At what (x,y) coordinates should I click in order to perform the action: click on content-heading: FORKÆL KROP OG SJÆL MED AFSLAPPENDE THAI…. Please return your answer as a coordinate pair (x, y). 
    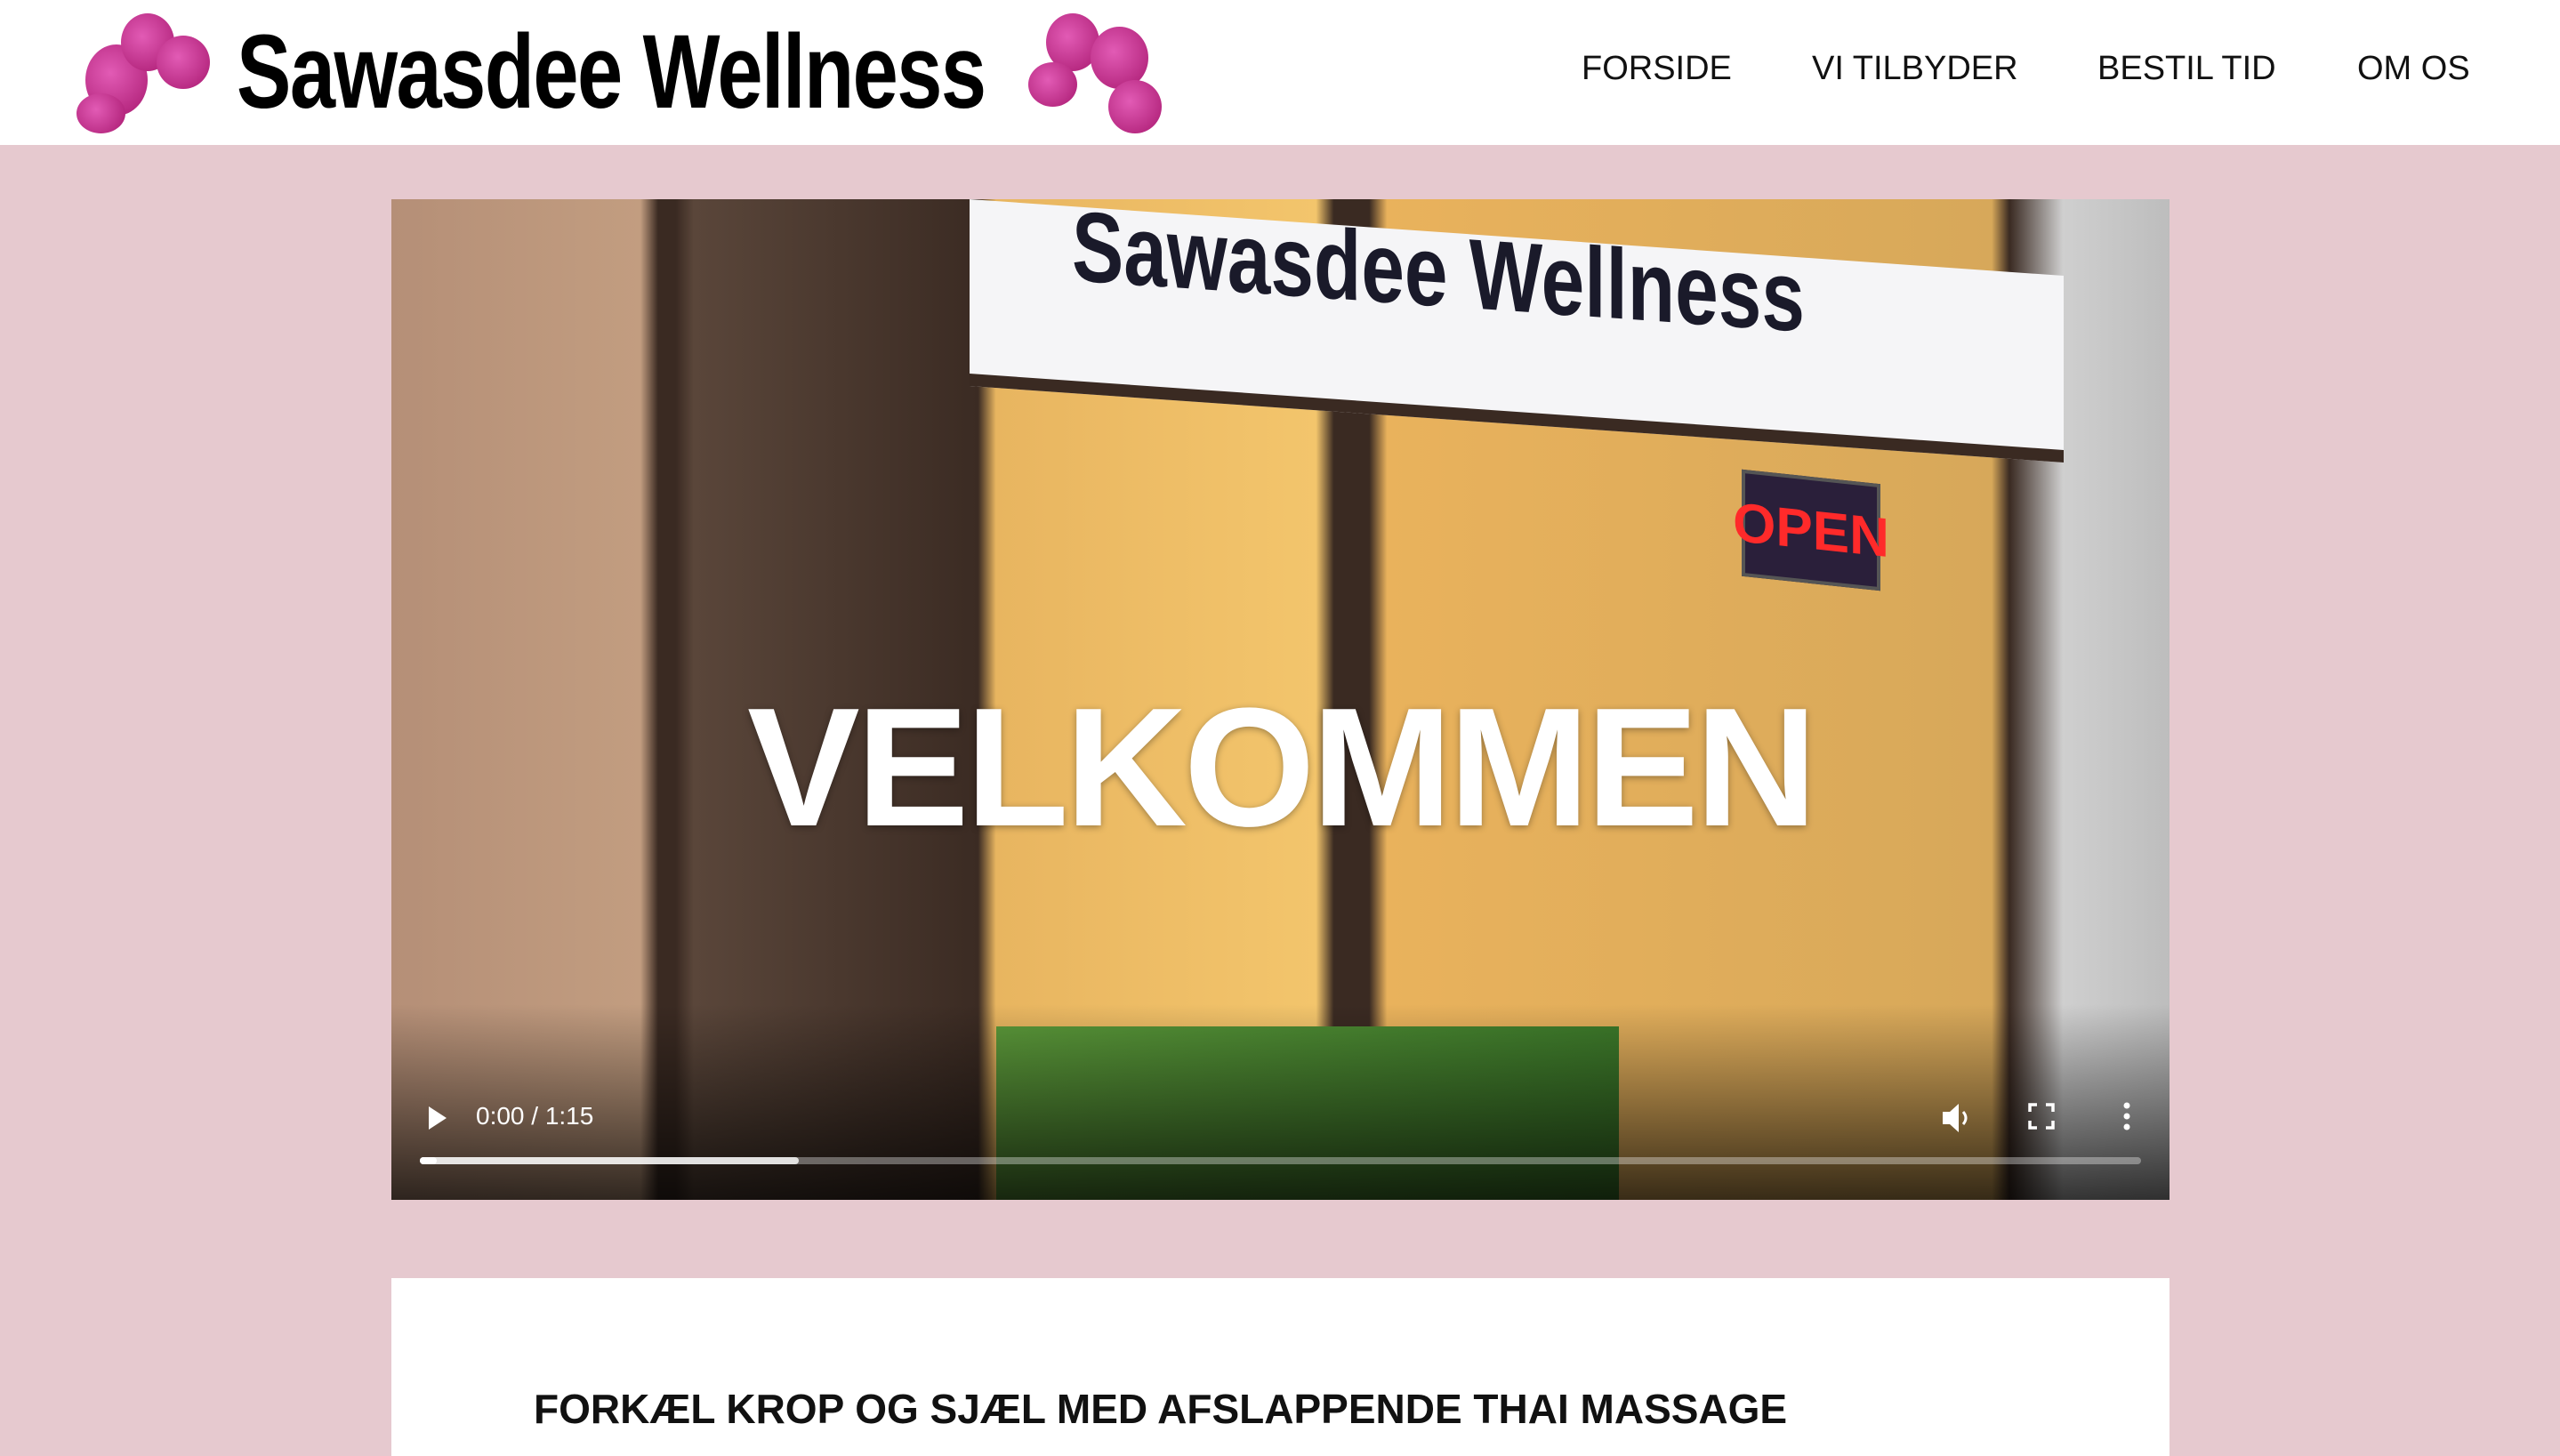
    Looking at the image, I should click on (1161, 1409).